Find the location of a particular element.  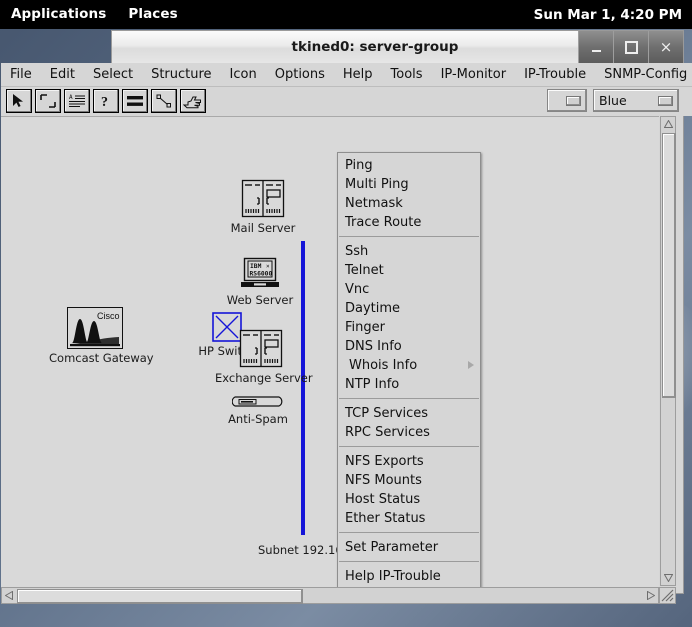

menu-structure: Structure is located at coordinates (181, 75).